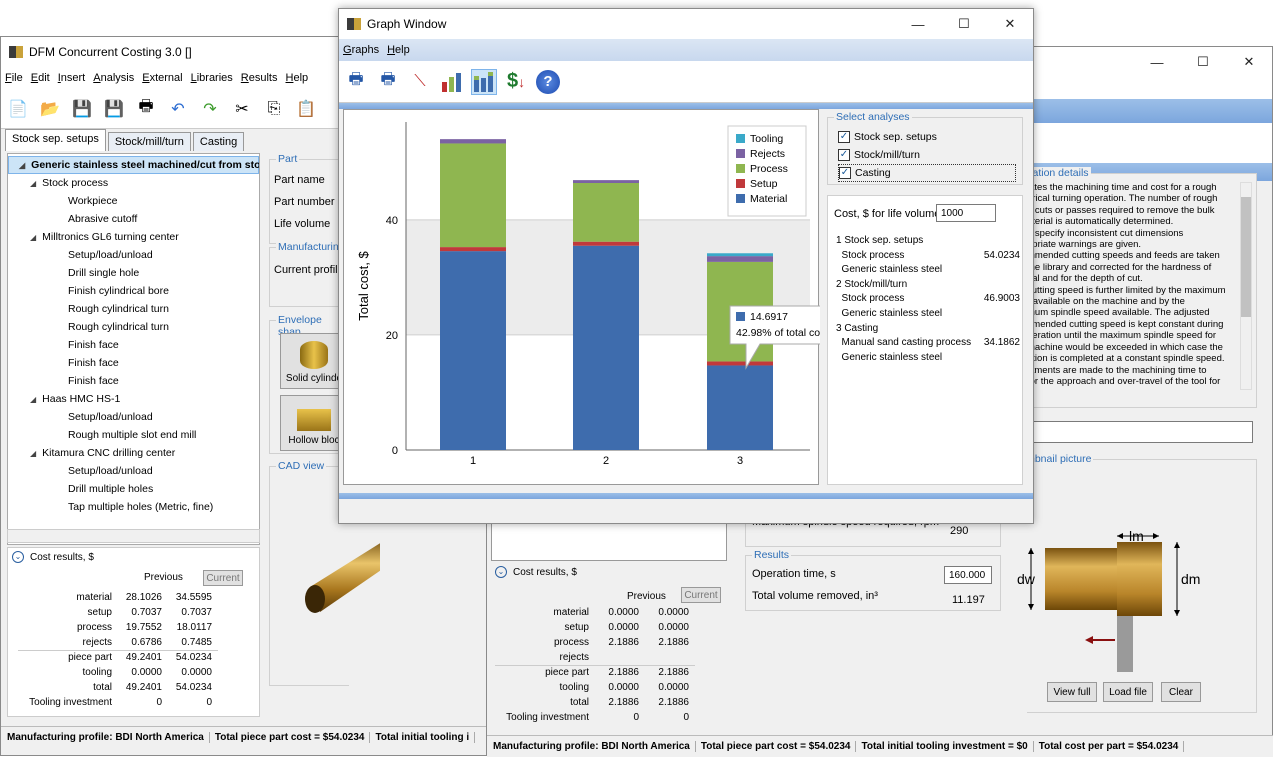  I want to click on graph-maximize-icon: ☐, so click(964, 24).